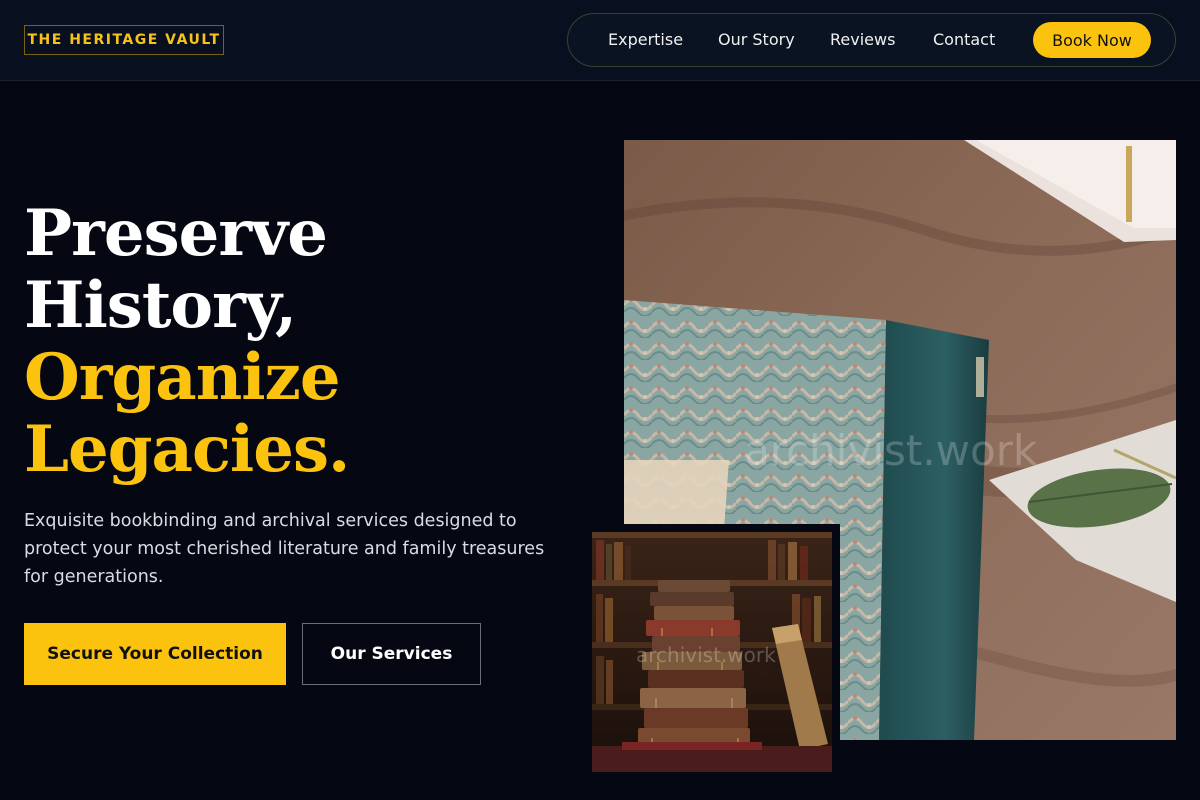  I want to click on our-services-button: Our Services, so click(391, 654).